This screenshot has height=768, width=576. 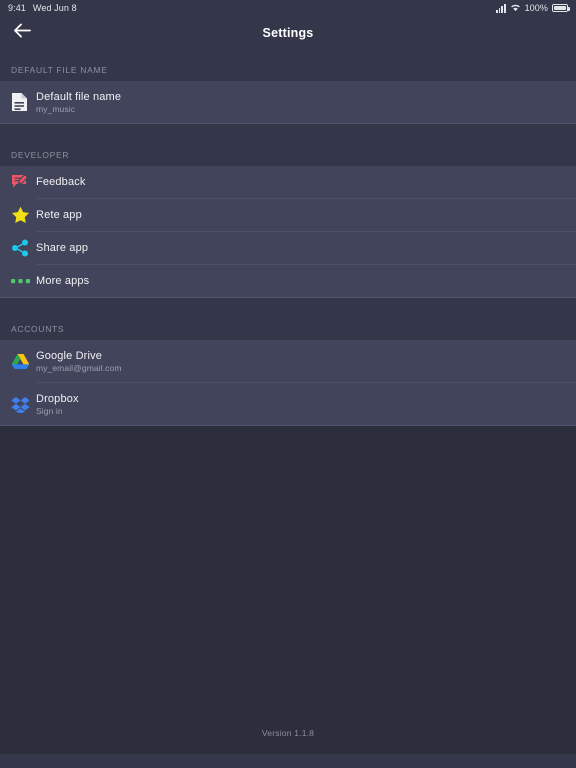 I want to click on back-arrow-icon, so click(x=22, y=33).